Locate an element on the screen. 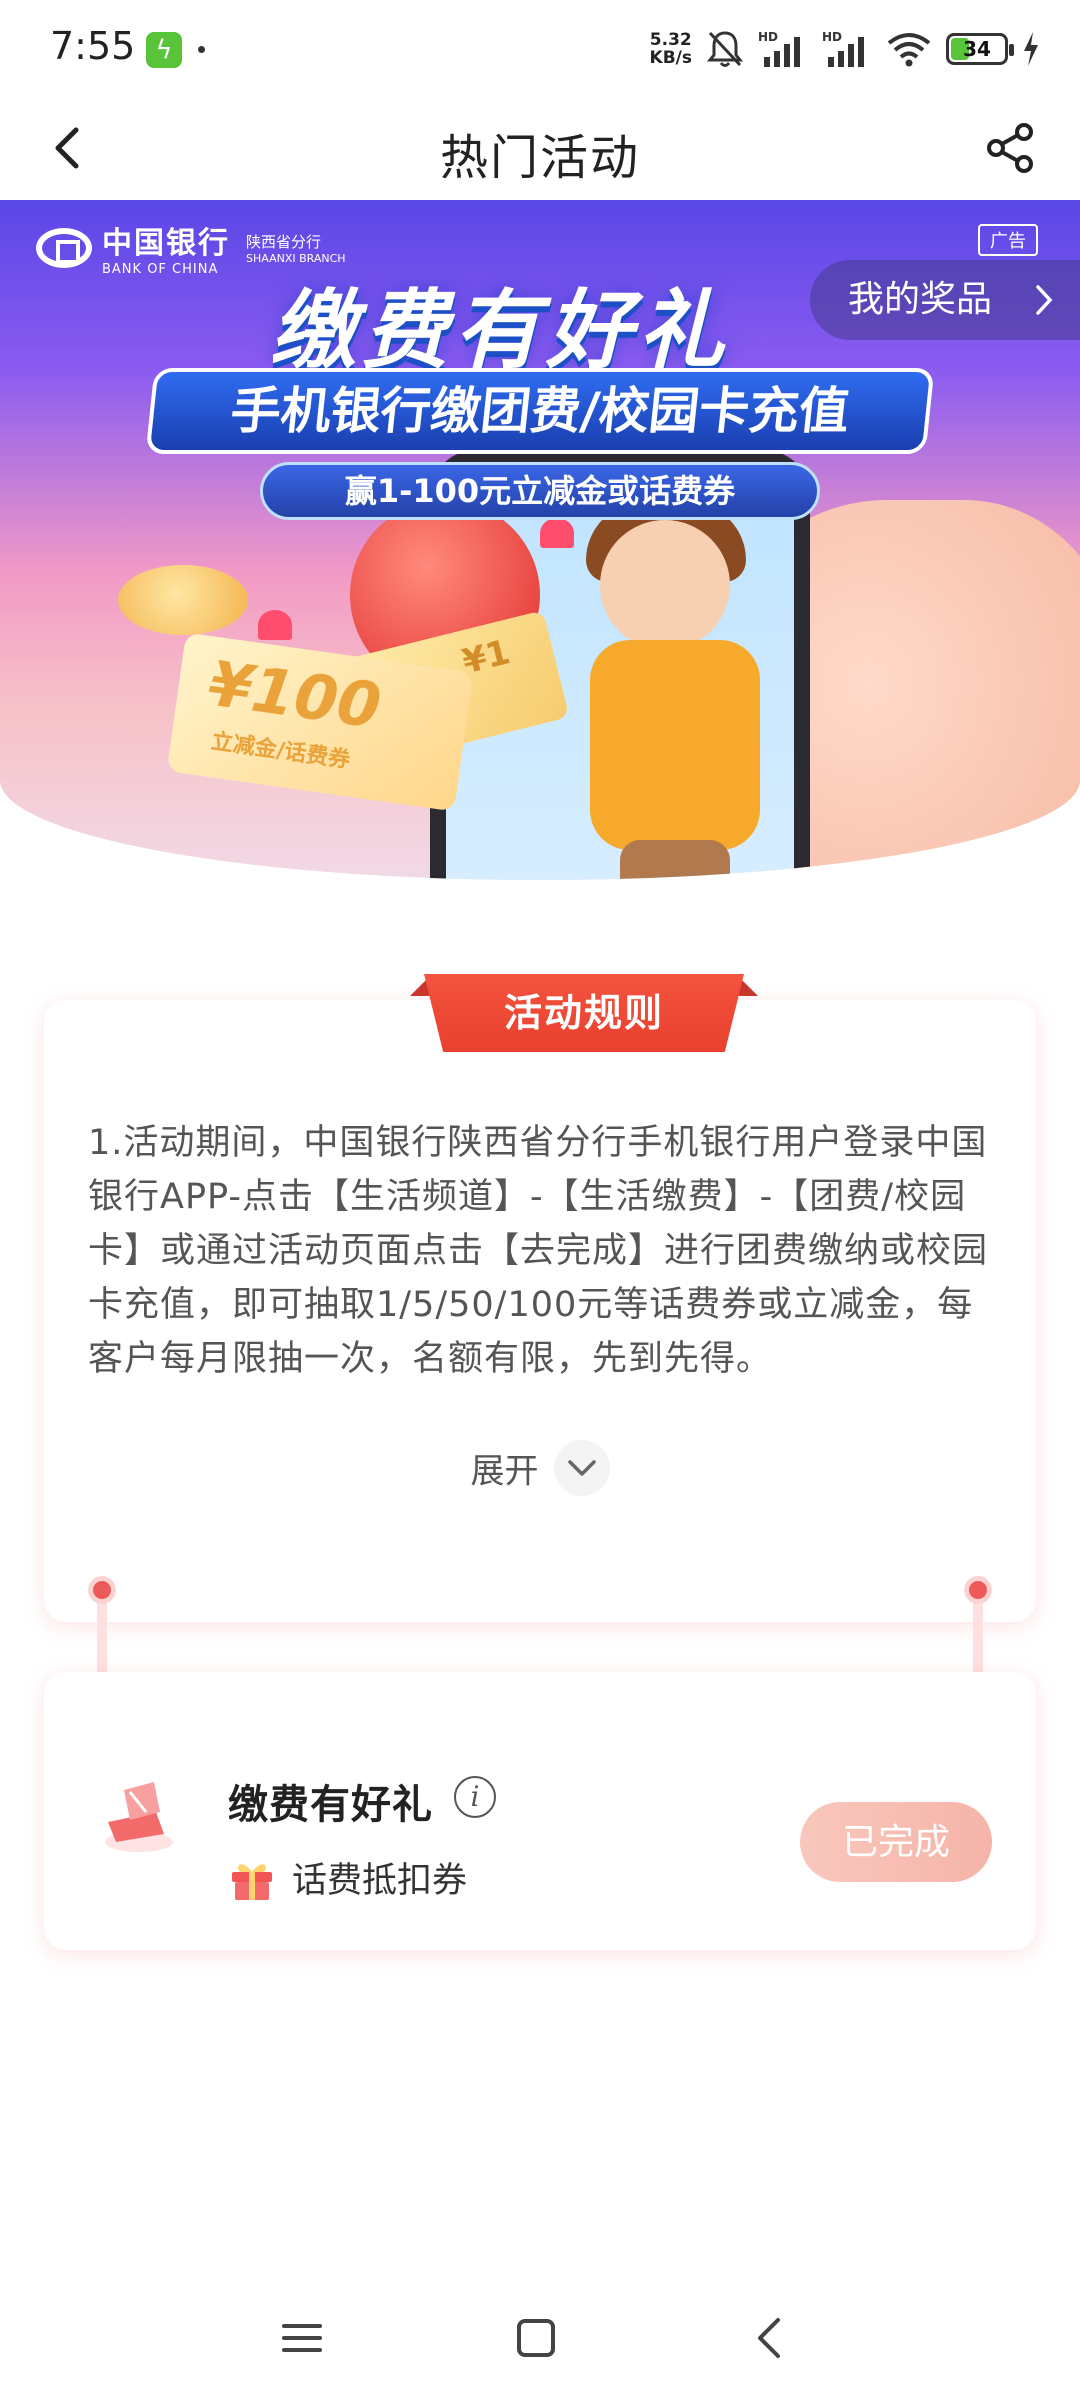  system-nav-bar is located at coordinates (540, 2340).